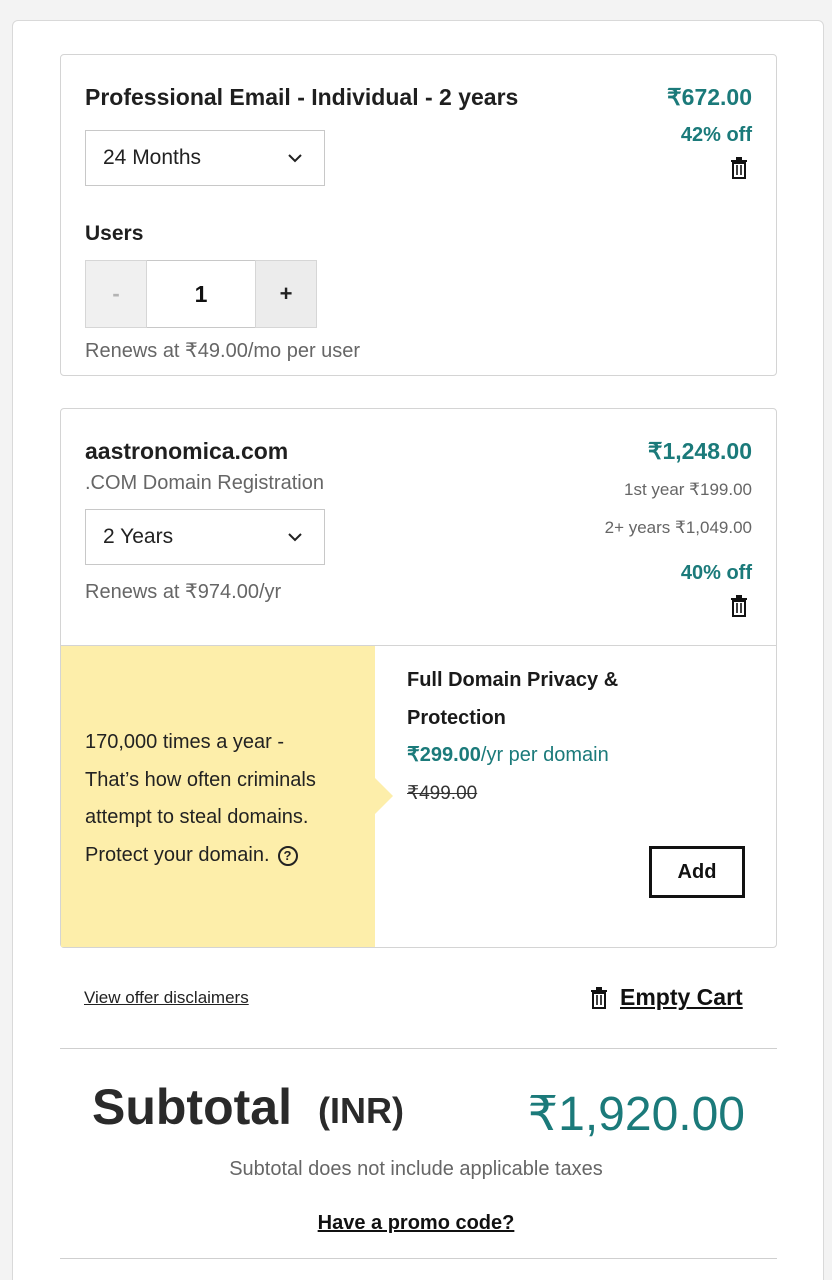 The height and width of the screenshot is (1280, 832). Describe the element at coordinates (114, 233) in the screenshot. I see `users-label: Users` at that location.